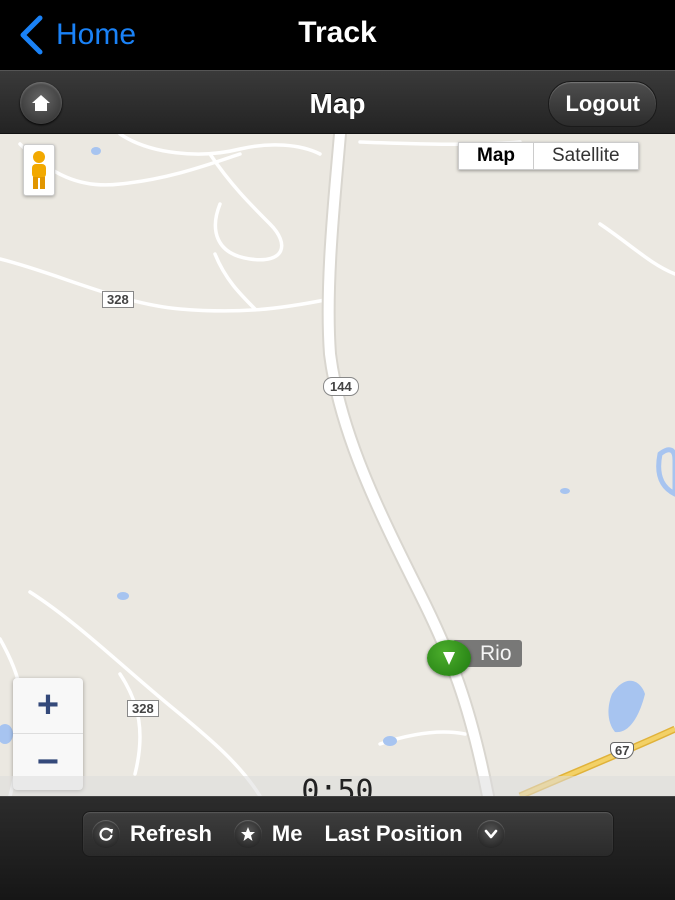 The height and width of the screenshot is (900, 675). I want to click on refresh-timer: 0:50, so click(337, 785).